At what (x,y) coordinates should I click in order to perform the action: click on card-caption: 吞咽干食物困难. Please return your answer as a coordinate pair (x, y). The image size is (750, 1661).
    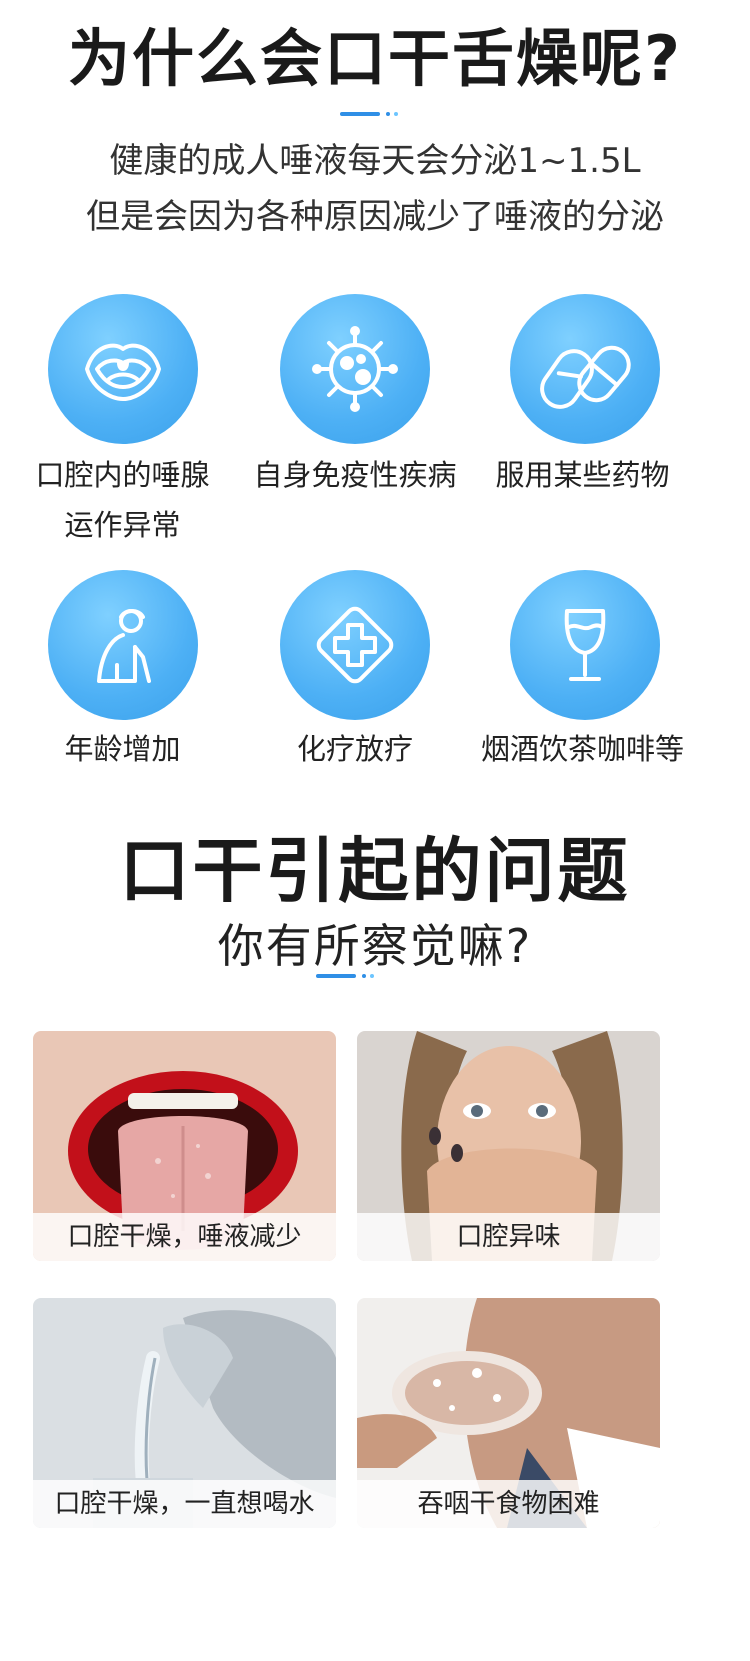
    Looking at the image, I should click on (508, 1504).